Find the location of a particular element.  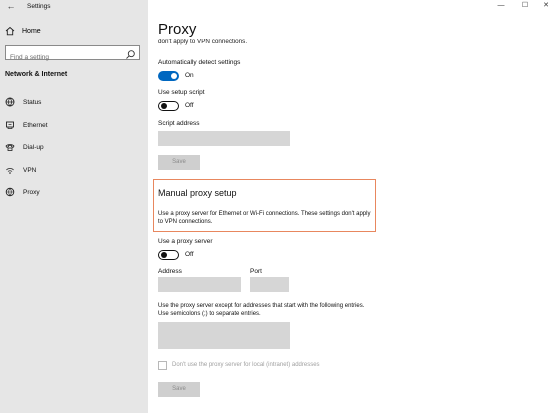

auto-detect-toggle is located at coordinates (168, 76).